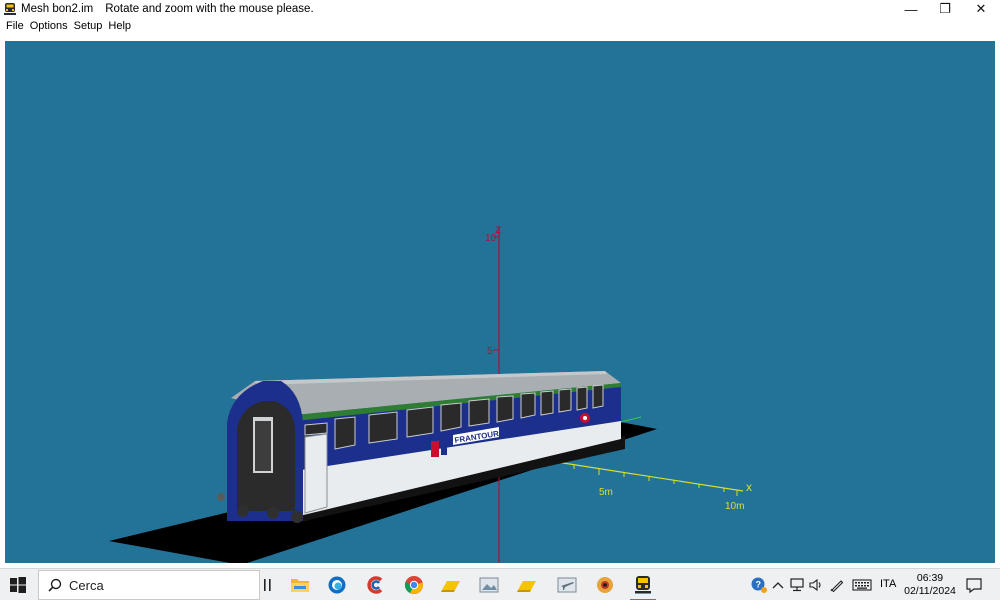 The height and width of the screenshot is (600, 1000). What do you see at coordinates (606, 492) in the screenshot?
I see `x-tick-label-5m: 5m` at bounding box center [606, 492].